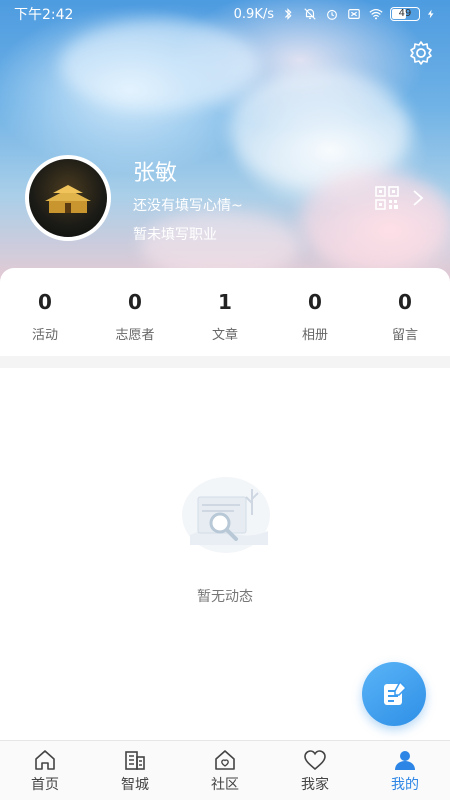  What do you see at coordinates (376, 14) in the screenshot?
I see `wifi-icon` at bounding box center [376, 14].